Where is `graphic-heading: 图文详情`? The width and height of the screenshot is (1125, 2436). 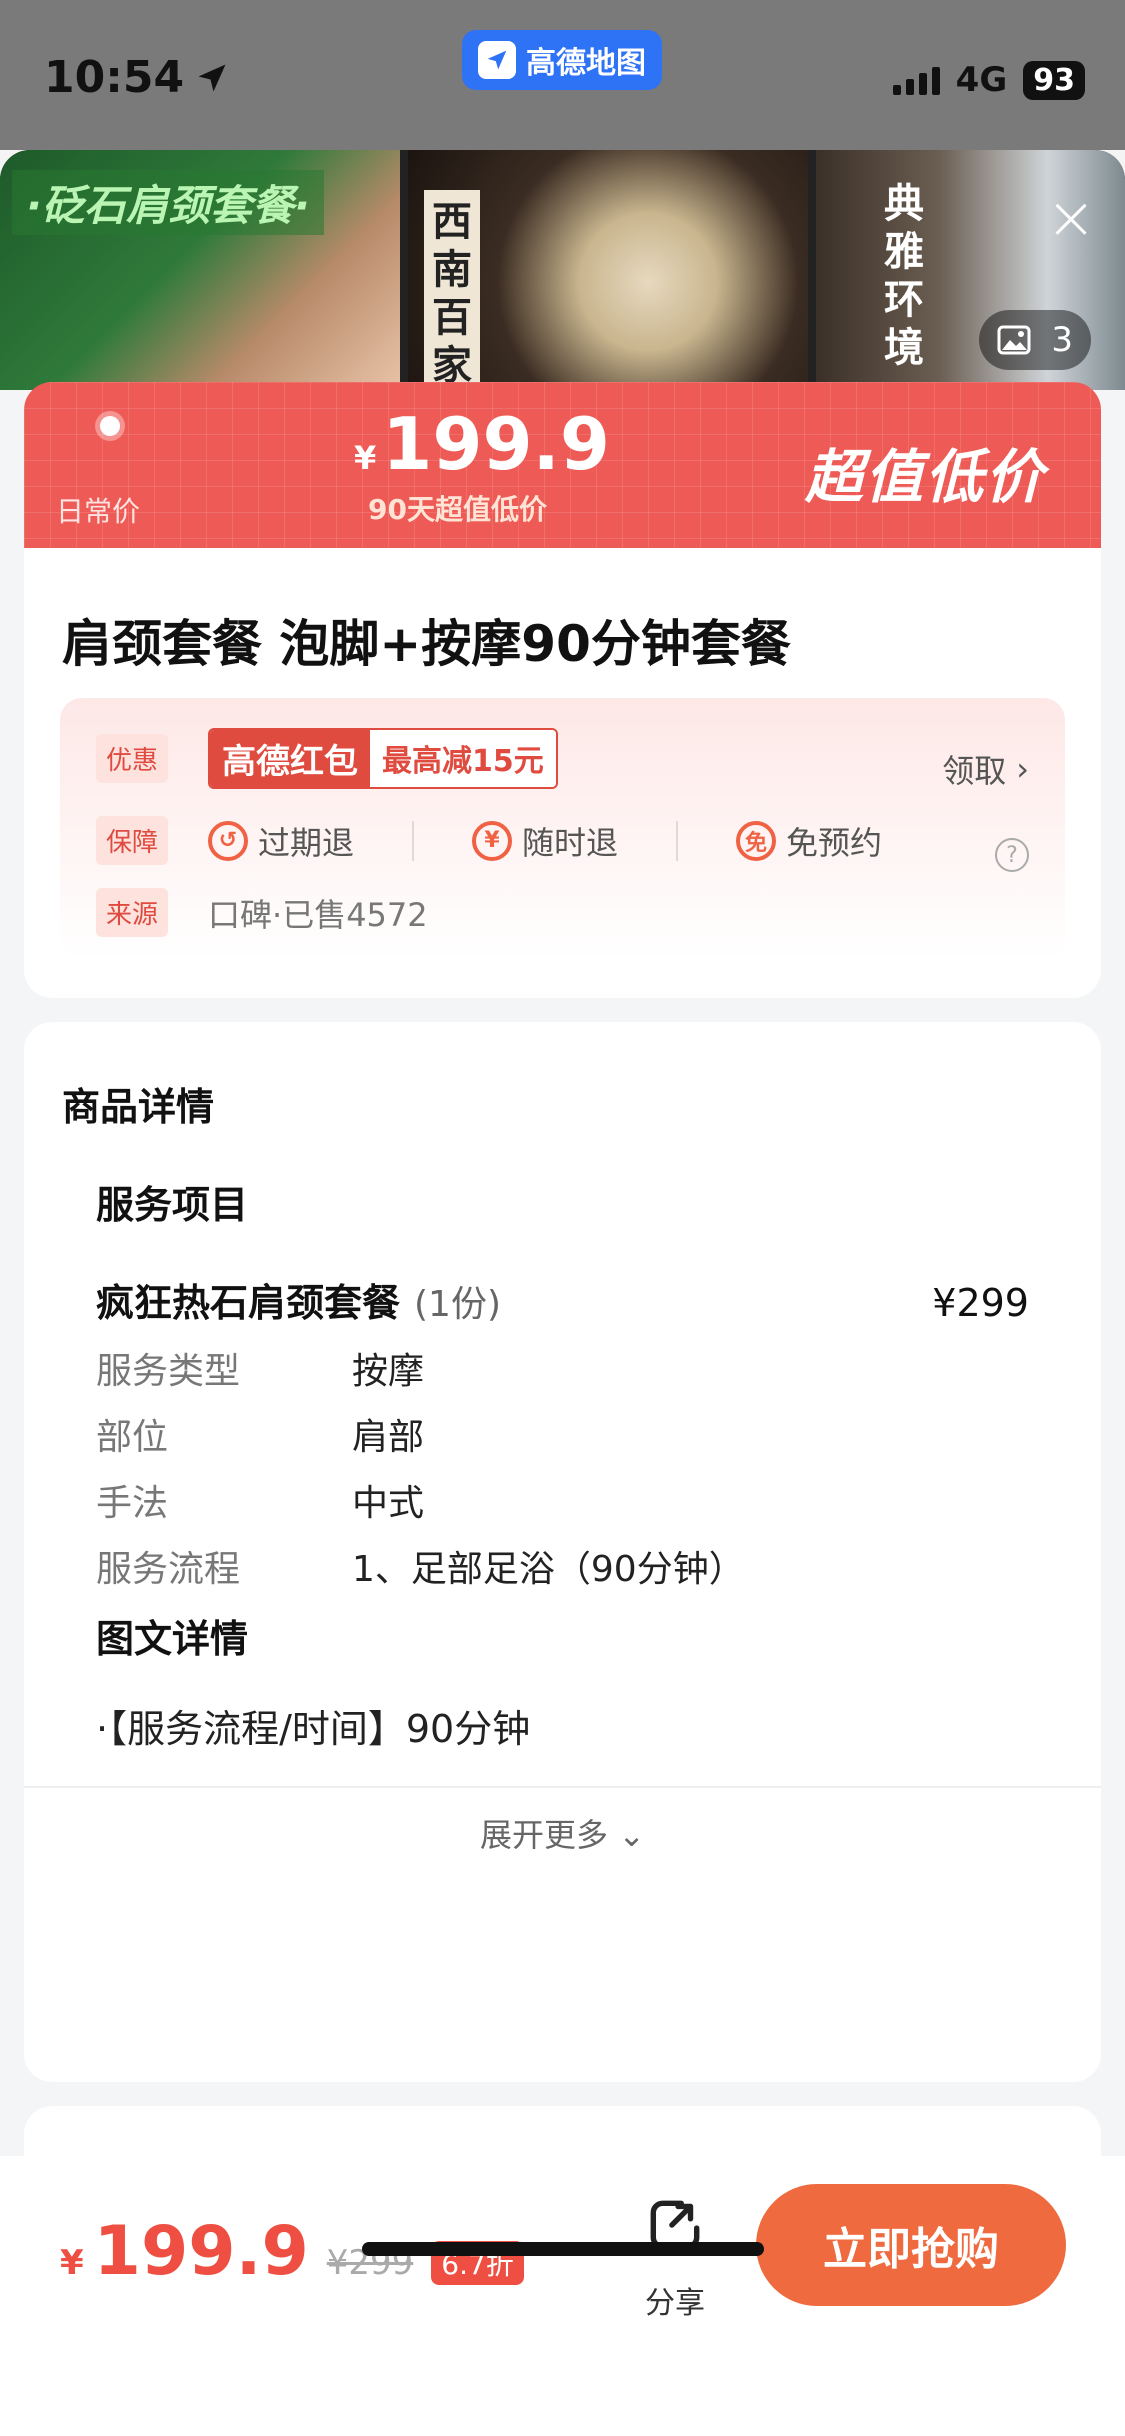 graphic-heading: 图文详情 is located at coordinates (172, 1639).